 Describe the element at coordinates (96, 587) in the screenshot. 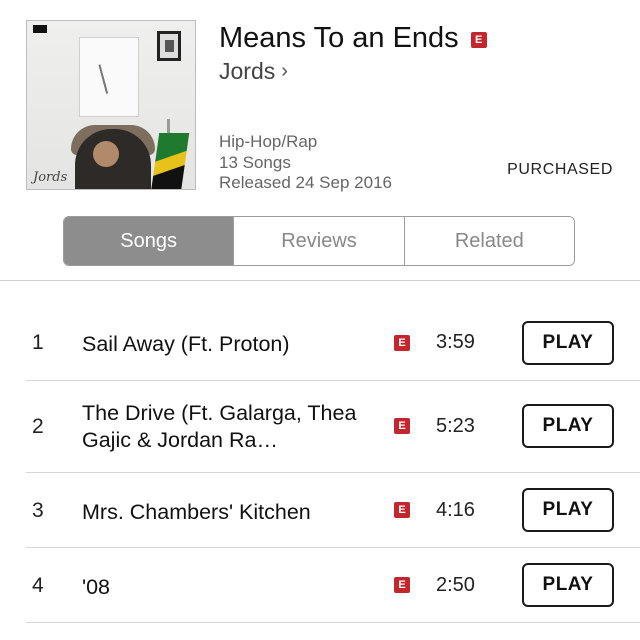

I see `track-title: '08` at that location.